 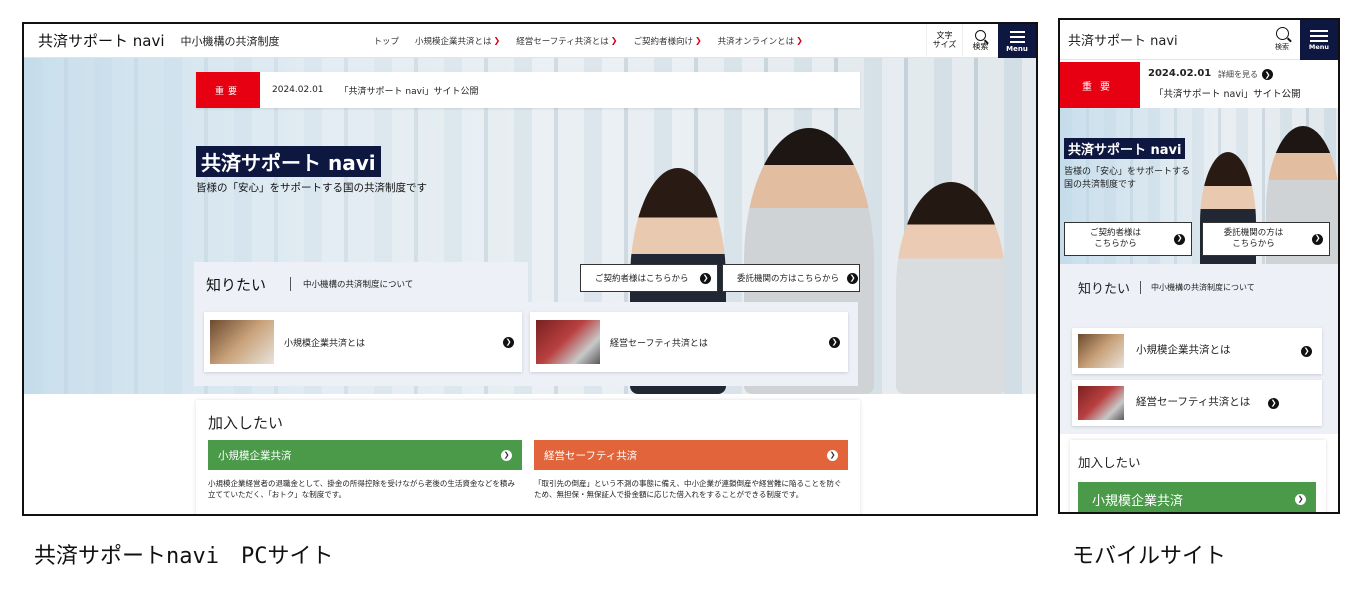 I want to click on news-bar: 重要 2024.02.01 詳細を見る ❯ 「共済サポート navi」サイト公開, so click(x=1199, y=85).